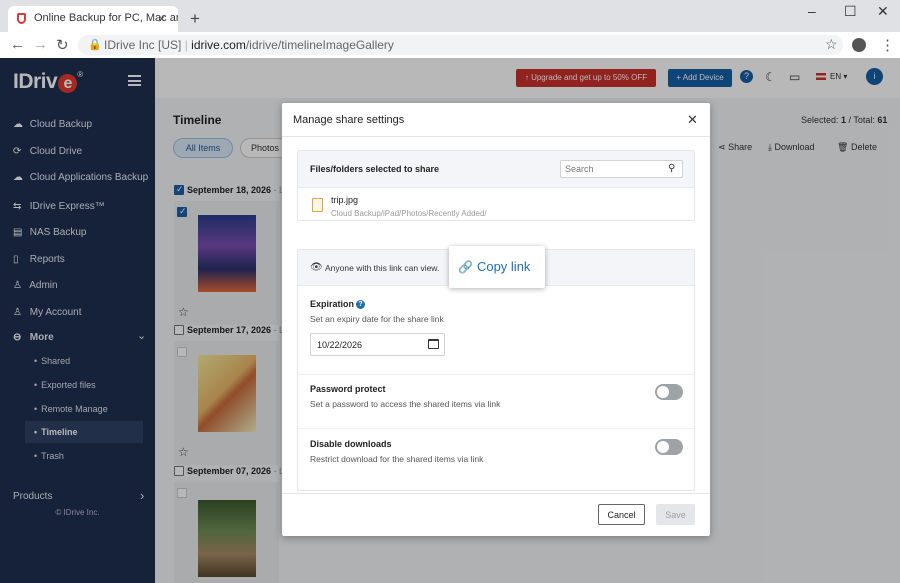 This screenshot has height=583, width=900. What do you see at coordinates (95, 45) in the screenshot?
I see `lock-icon: 🔒` at bounding box center [95, 45].